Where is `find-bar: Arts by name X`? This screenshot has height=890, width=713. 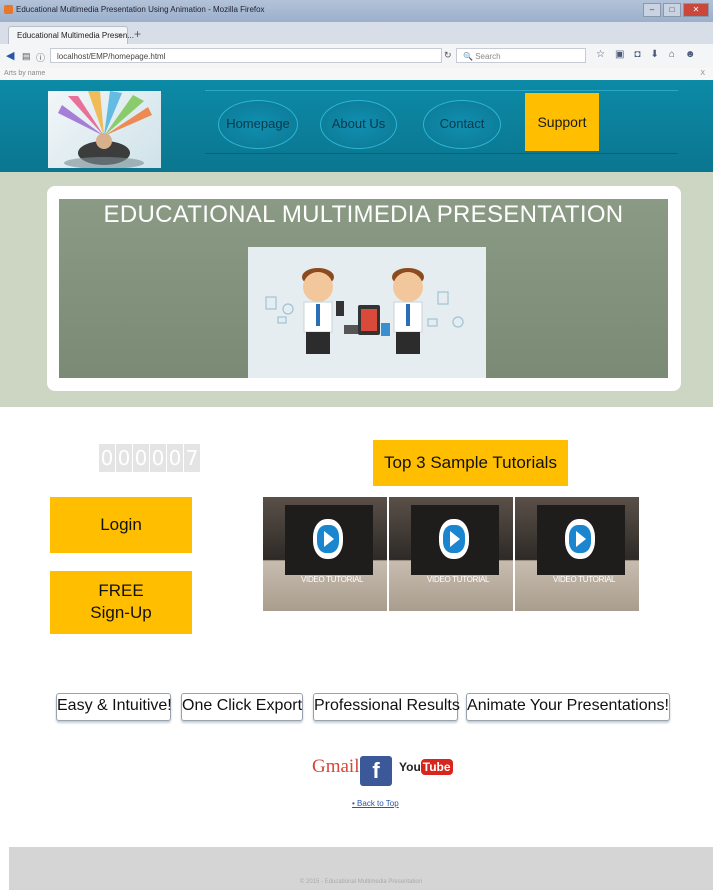 find-bar: Arts by name X is located at coordinates (356, 74).